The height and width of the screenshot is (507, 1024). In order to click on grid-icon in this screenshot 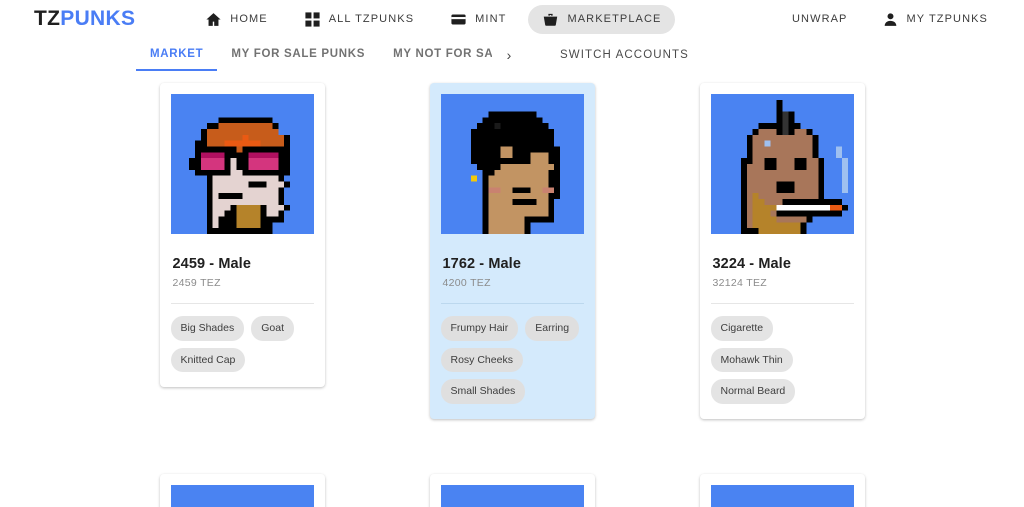, I will do `click(312, 19)`.